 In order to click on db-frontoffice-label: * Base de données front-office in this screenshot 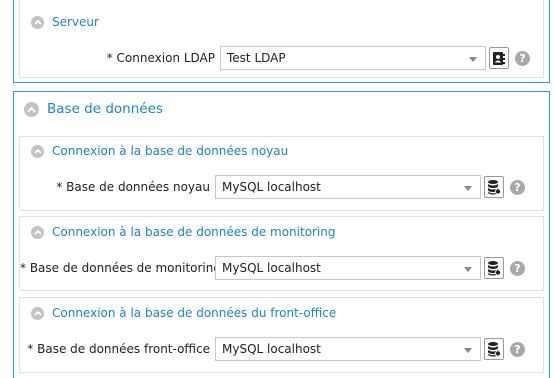, I will do `click(118, 349)`.